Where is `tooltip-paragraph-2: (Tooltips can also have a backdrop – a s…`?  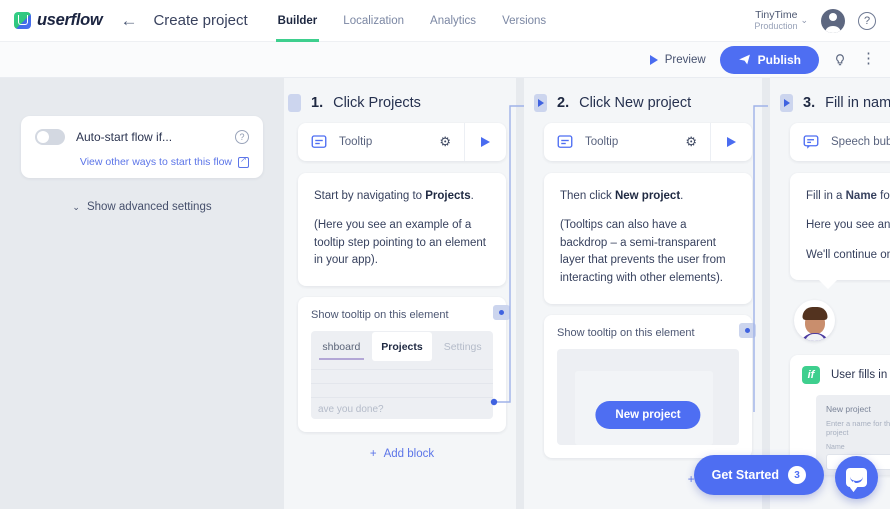
tooltip-paragraph-2: (Tooltips can also have a backdrop – a s… is located at coordinates (643, 251).